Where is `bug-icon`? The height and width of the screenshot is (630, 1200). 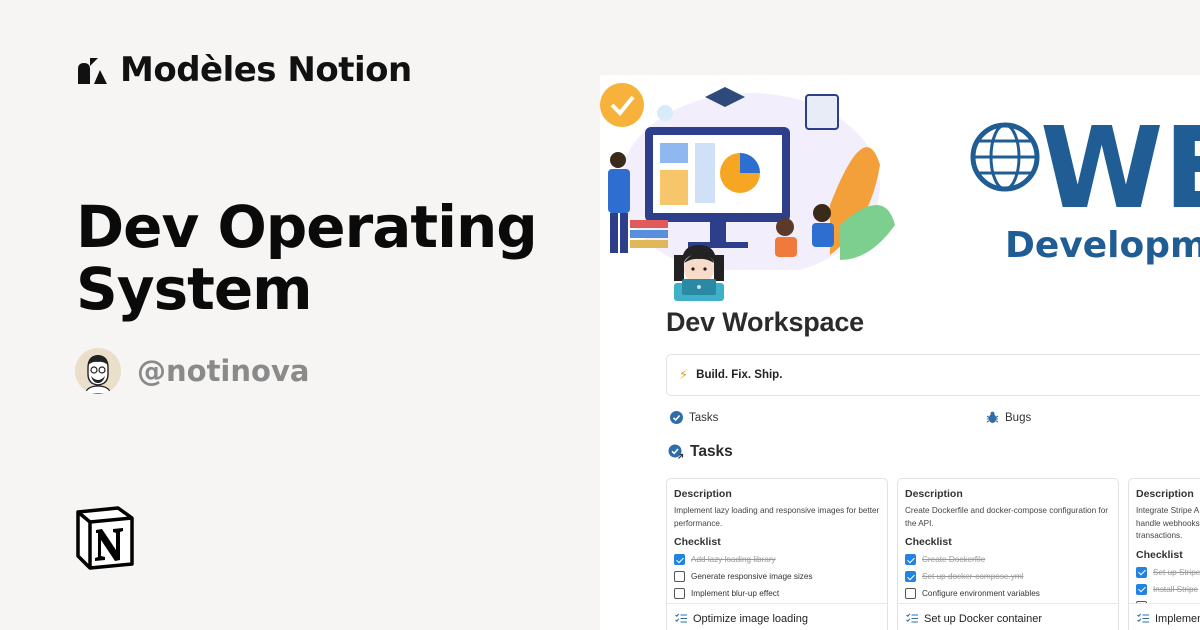 bug-icon is located at coordinates (992, 417).